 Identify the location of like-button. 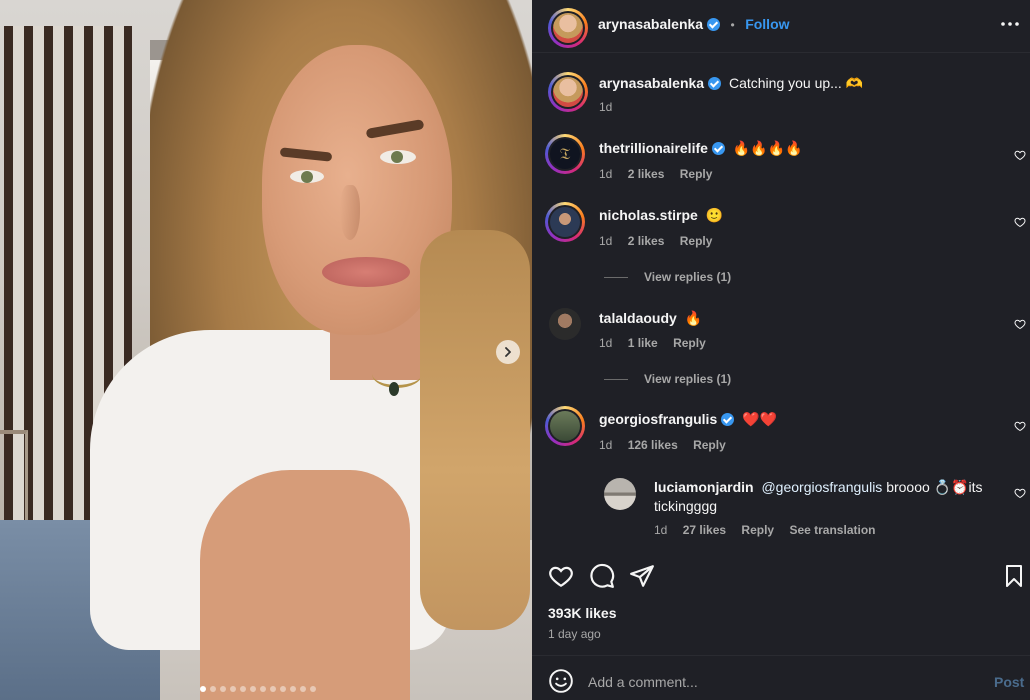
(561, 576).